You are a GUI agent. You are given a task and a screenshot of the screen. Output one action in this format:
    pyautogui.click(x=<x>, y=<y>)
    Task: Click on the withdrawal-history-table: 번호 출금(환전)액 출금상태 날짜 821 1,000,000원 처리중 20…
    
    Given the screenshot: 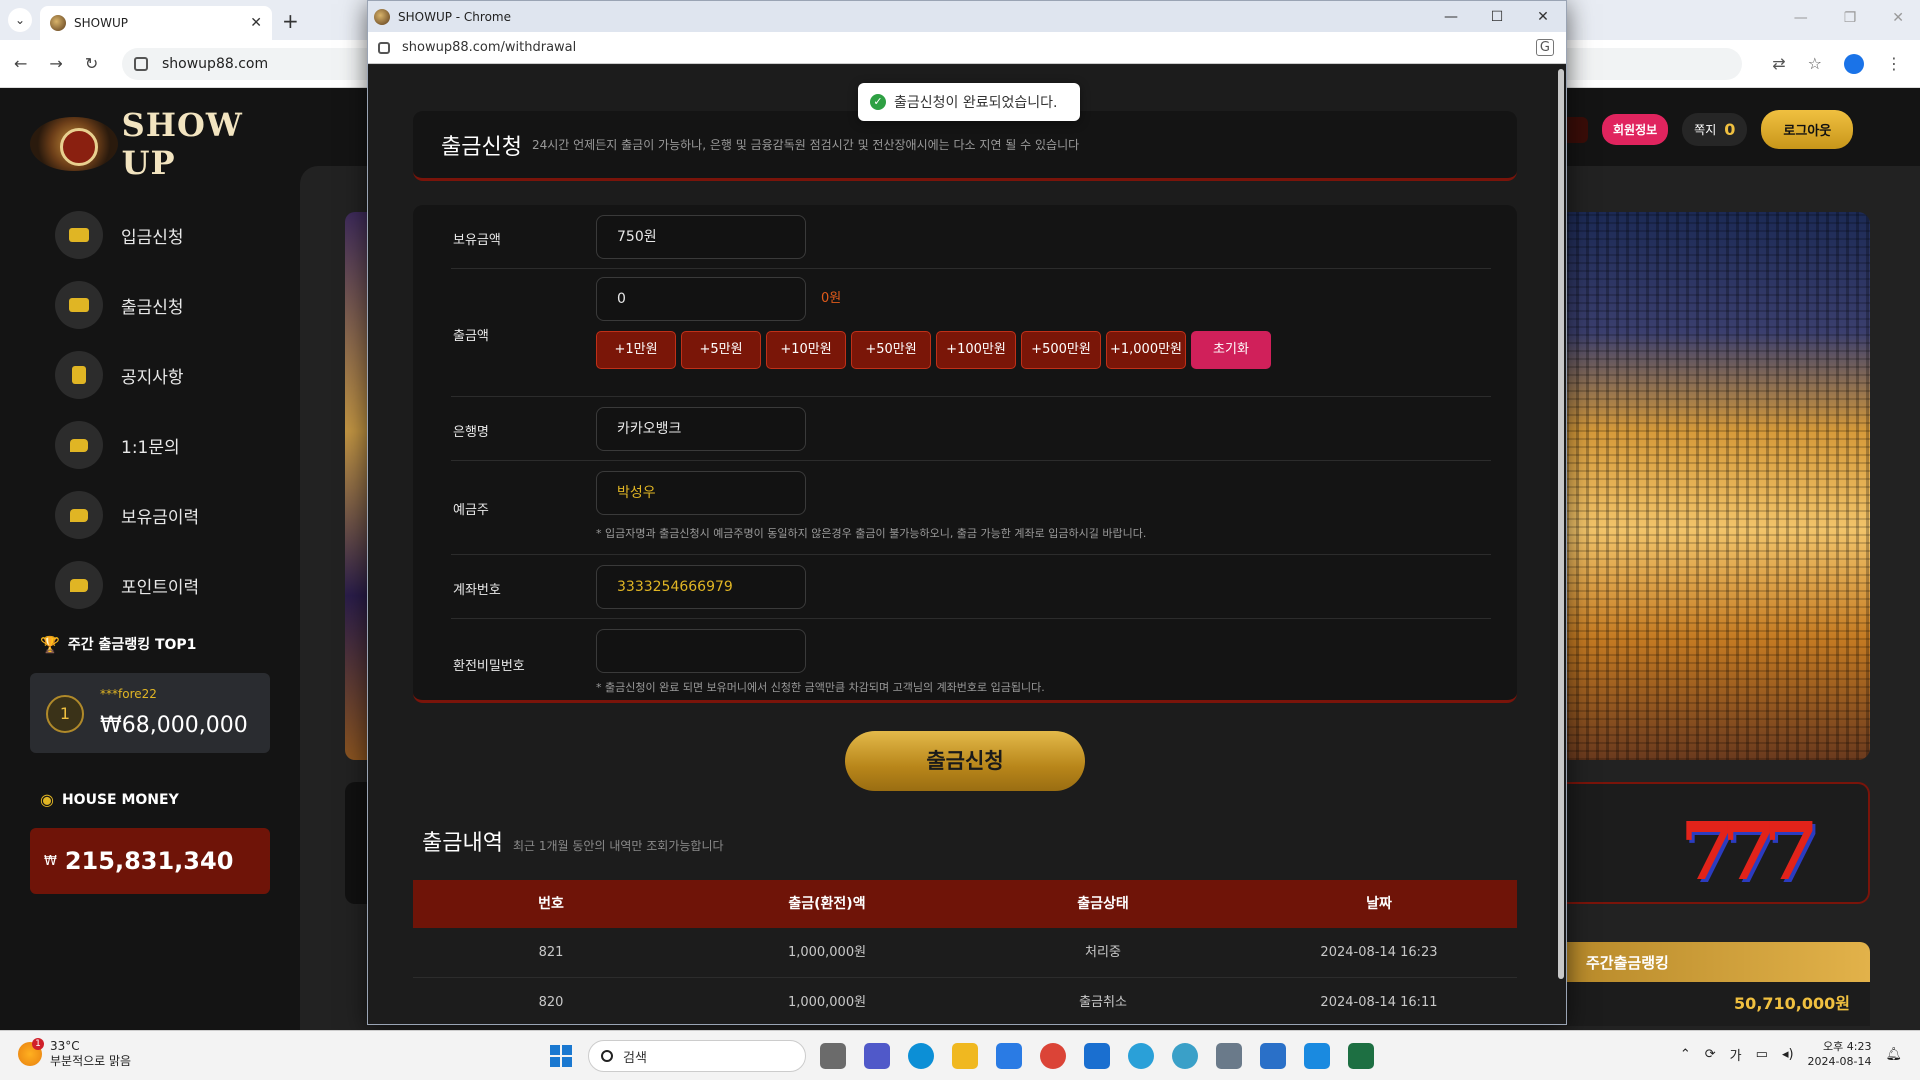 What is the action you would take?
    pyautogui.click(x=965, y=952)
    